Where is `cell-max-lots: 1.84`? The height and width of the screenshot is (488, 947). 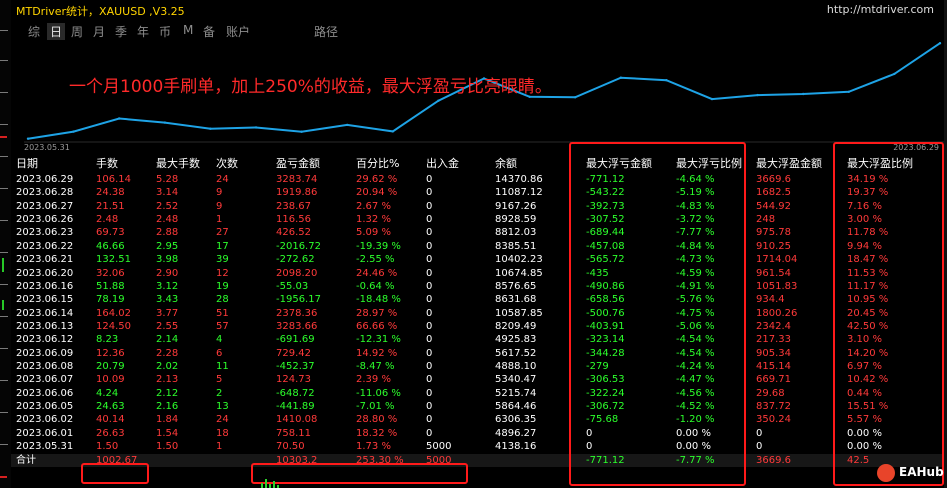 cell-max-lots: 1.84 is located at coordinates (167, 420).